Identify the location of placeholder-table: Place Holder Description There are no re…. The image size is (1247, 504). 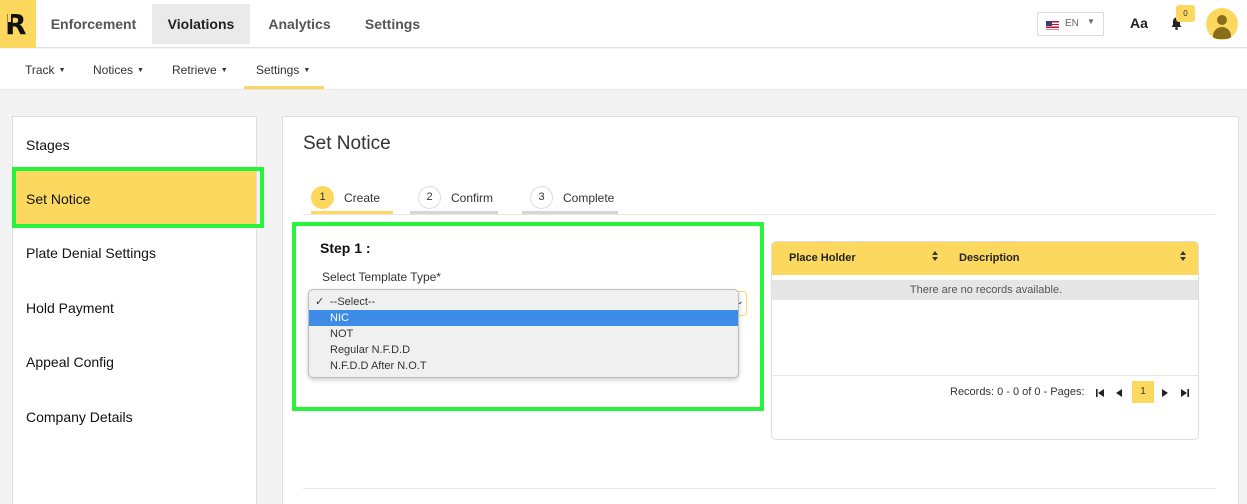
(985, 340).